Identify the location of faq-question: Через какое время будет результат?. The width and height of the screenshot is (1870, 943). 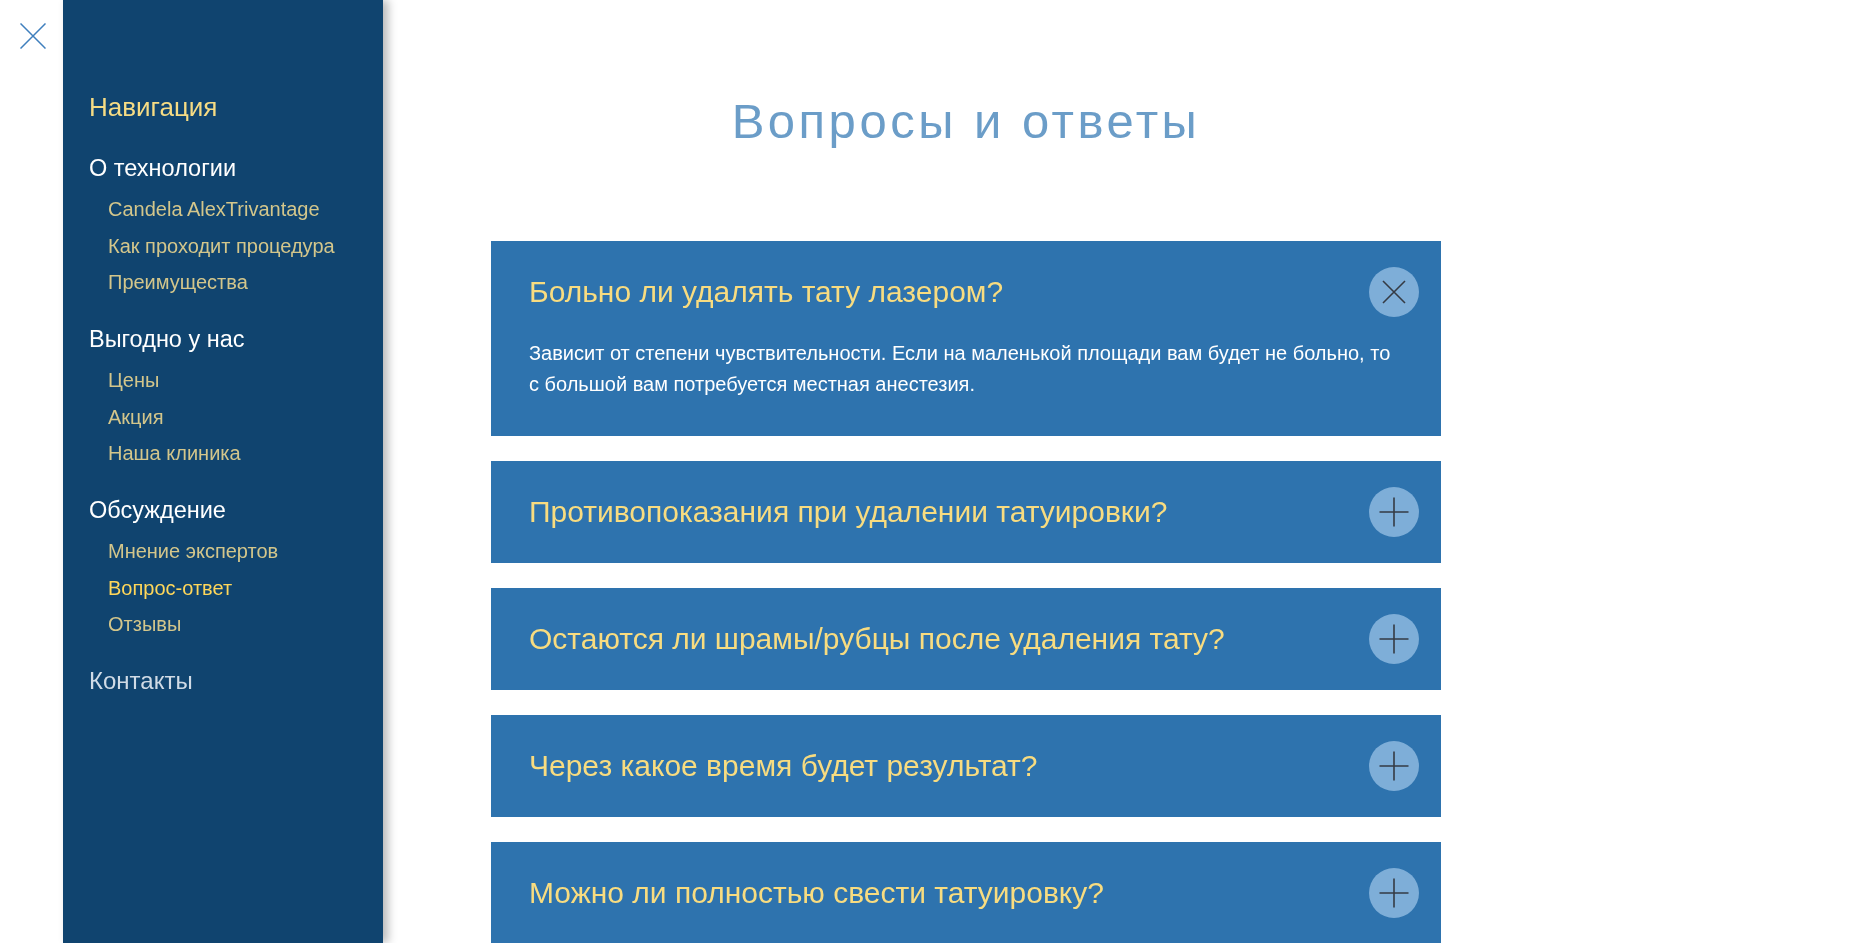
(783, 766).